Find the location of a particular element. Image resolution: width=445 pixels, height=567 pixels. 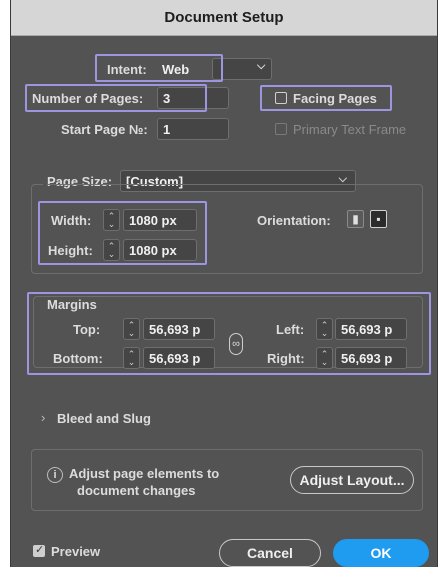

dialog-title: Document Setup is located at coordinates (224, 18).